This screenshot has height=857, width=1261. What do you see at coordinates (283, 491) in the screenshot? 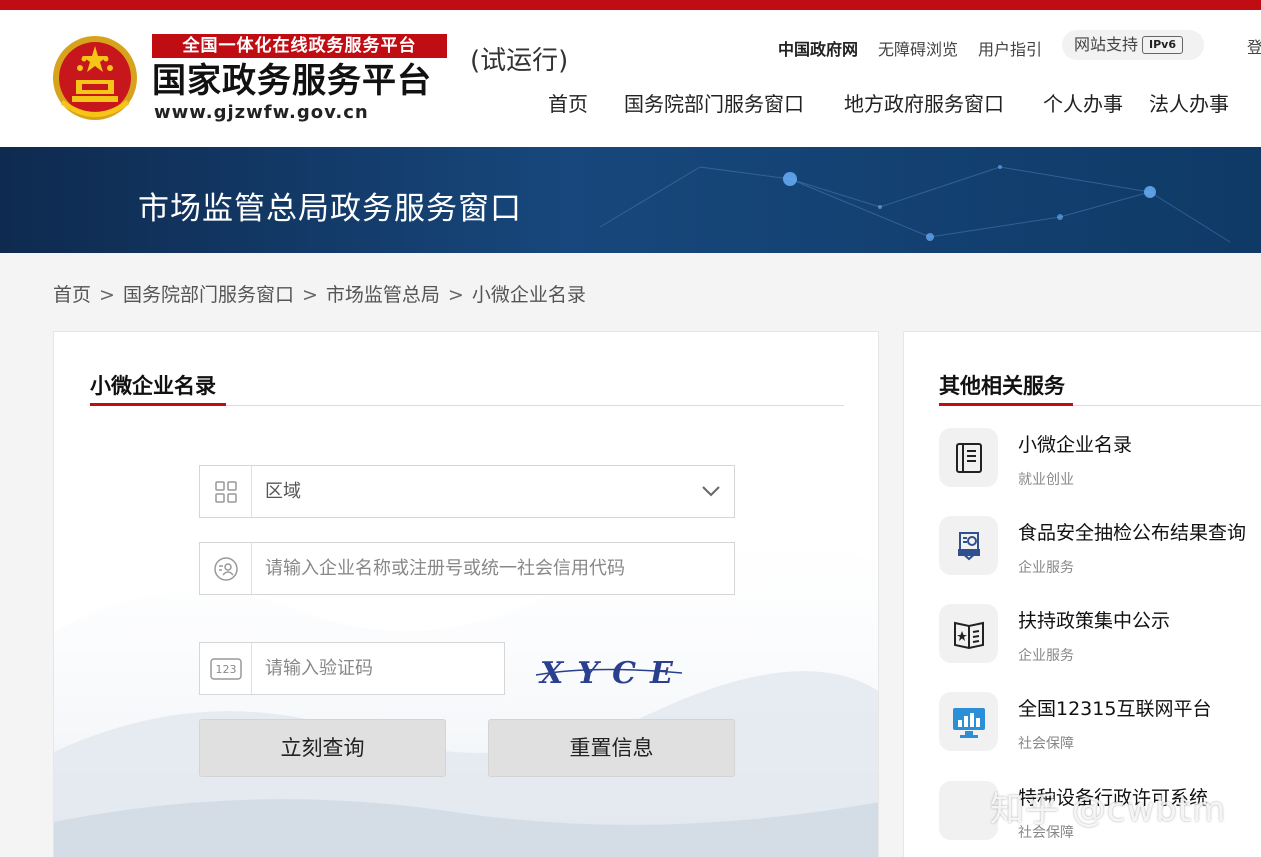
I see `region-select-value: 区域` at bounding box center [283, 491].